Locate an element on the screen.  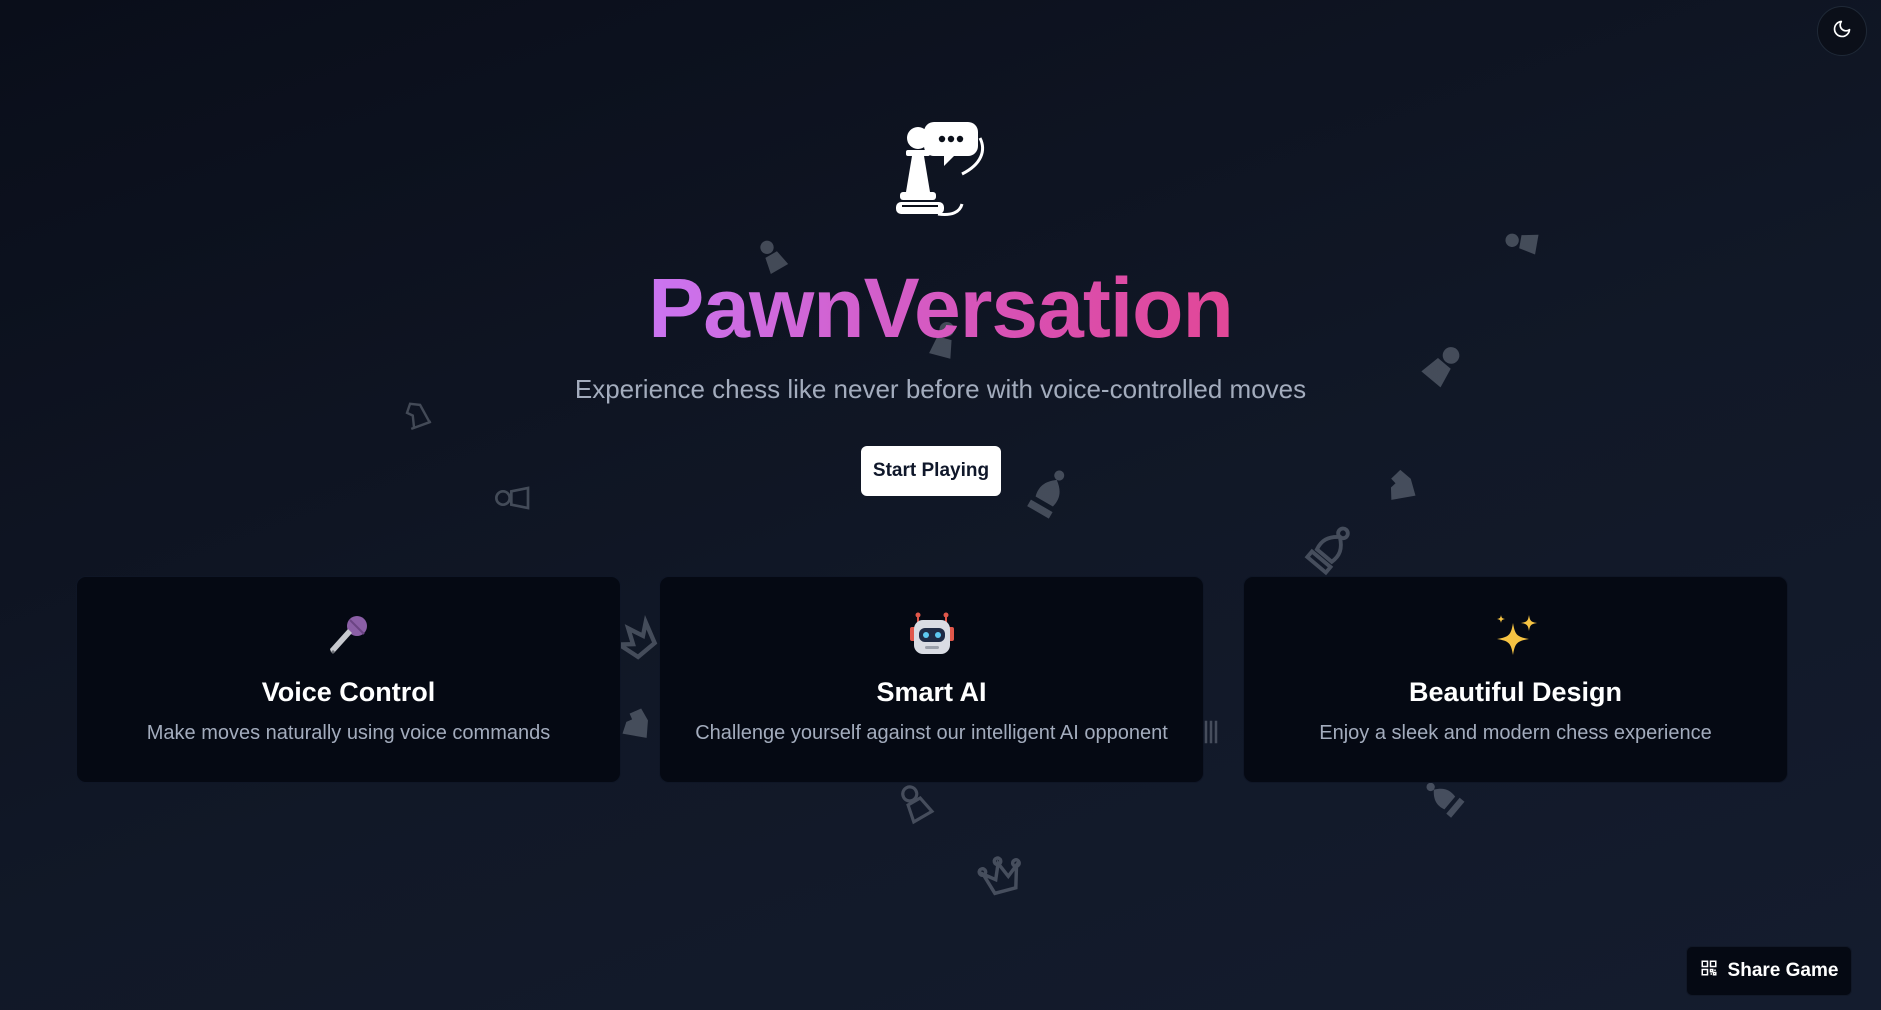
theme-toggle-button is located at coordinates (1842, 31).